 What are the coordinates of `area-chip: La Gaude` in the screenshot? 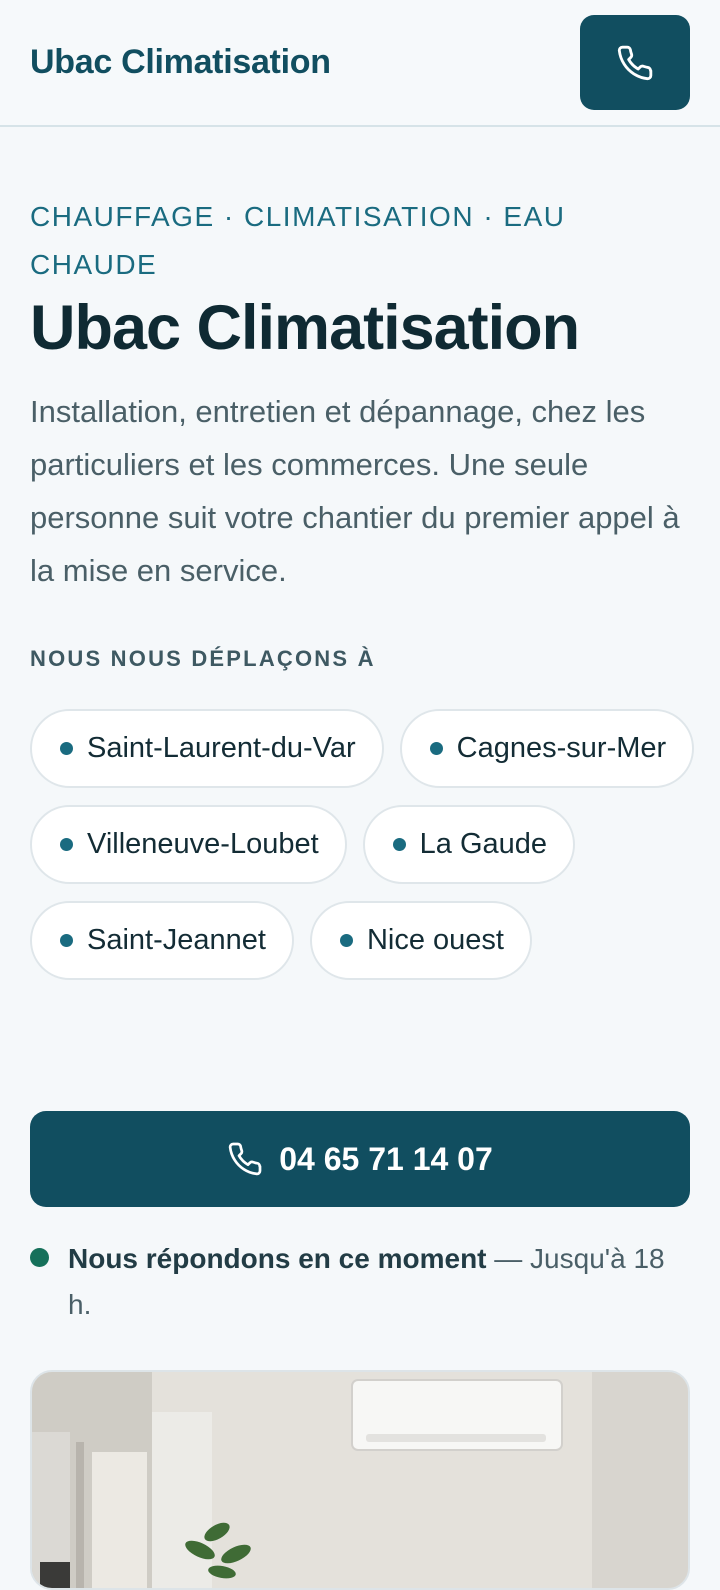 It's located at (469, 844).